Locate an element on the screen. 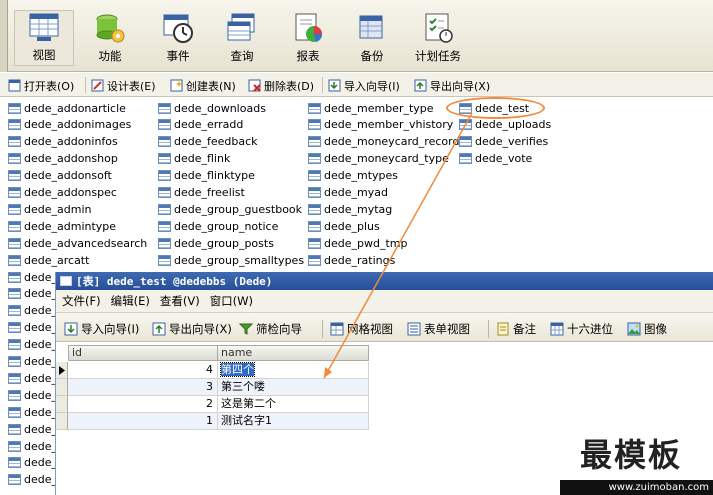 This screenshot has width=713, height=495. backup-button-label: 备份 is located at coordinates (372, 56).